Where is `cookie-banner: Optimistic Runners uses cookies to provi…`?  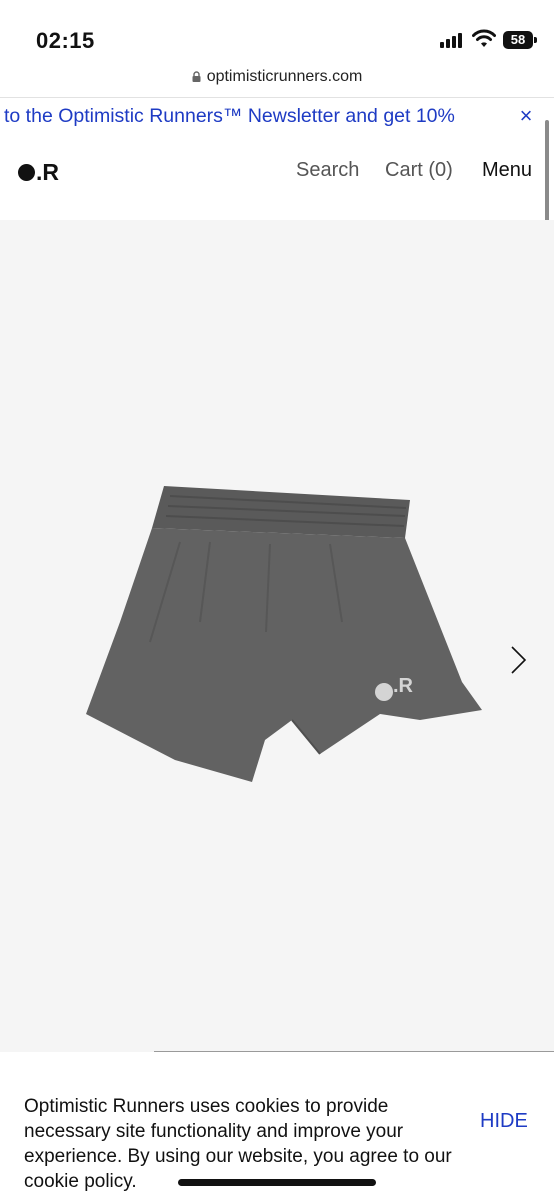 cookie-banner: Optimistic Runners uses cookies to provi… is located at coordinates (277, 1126).